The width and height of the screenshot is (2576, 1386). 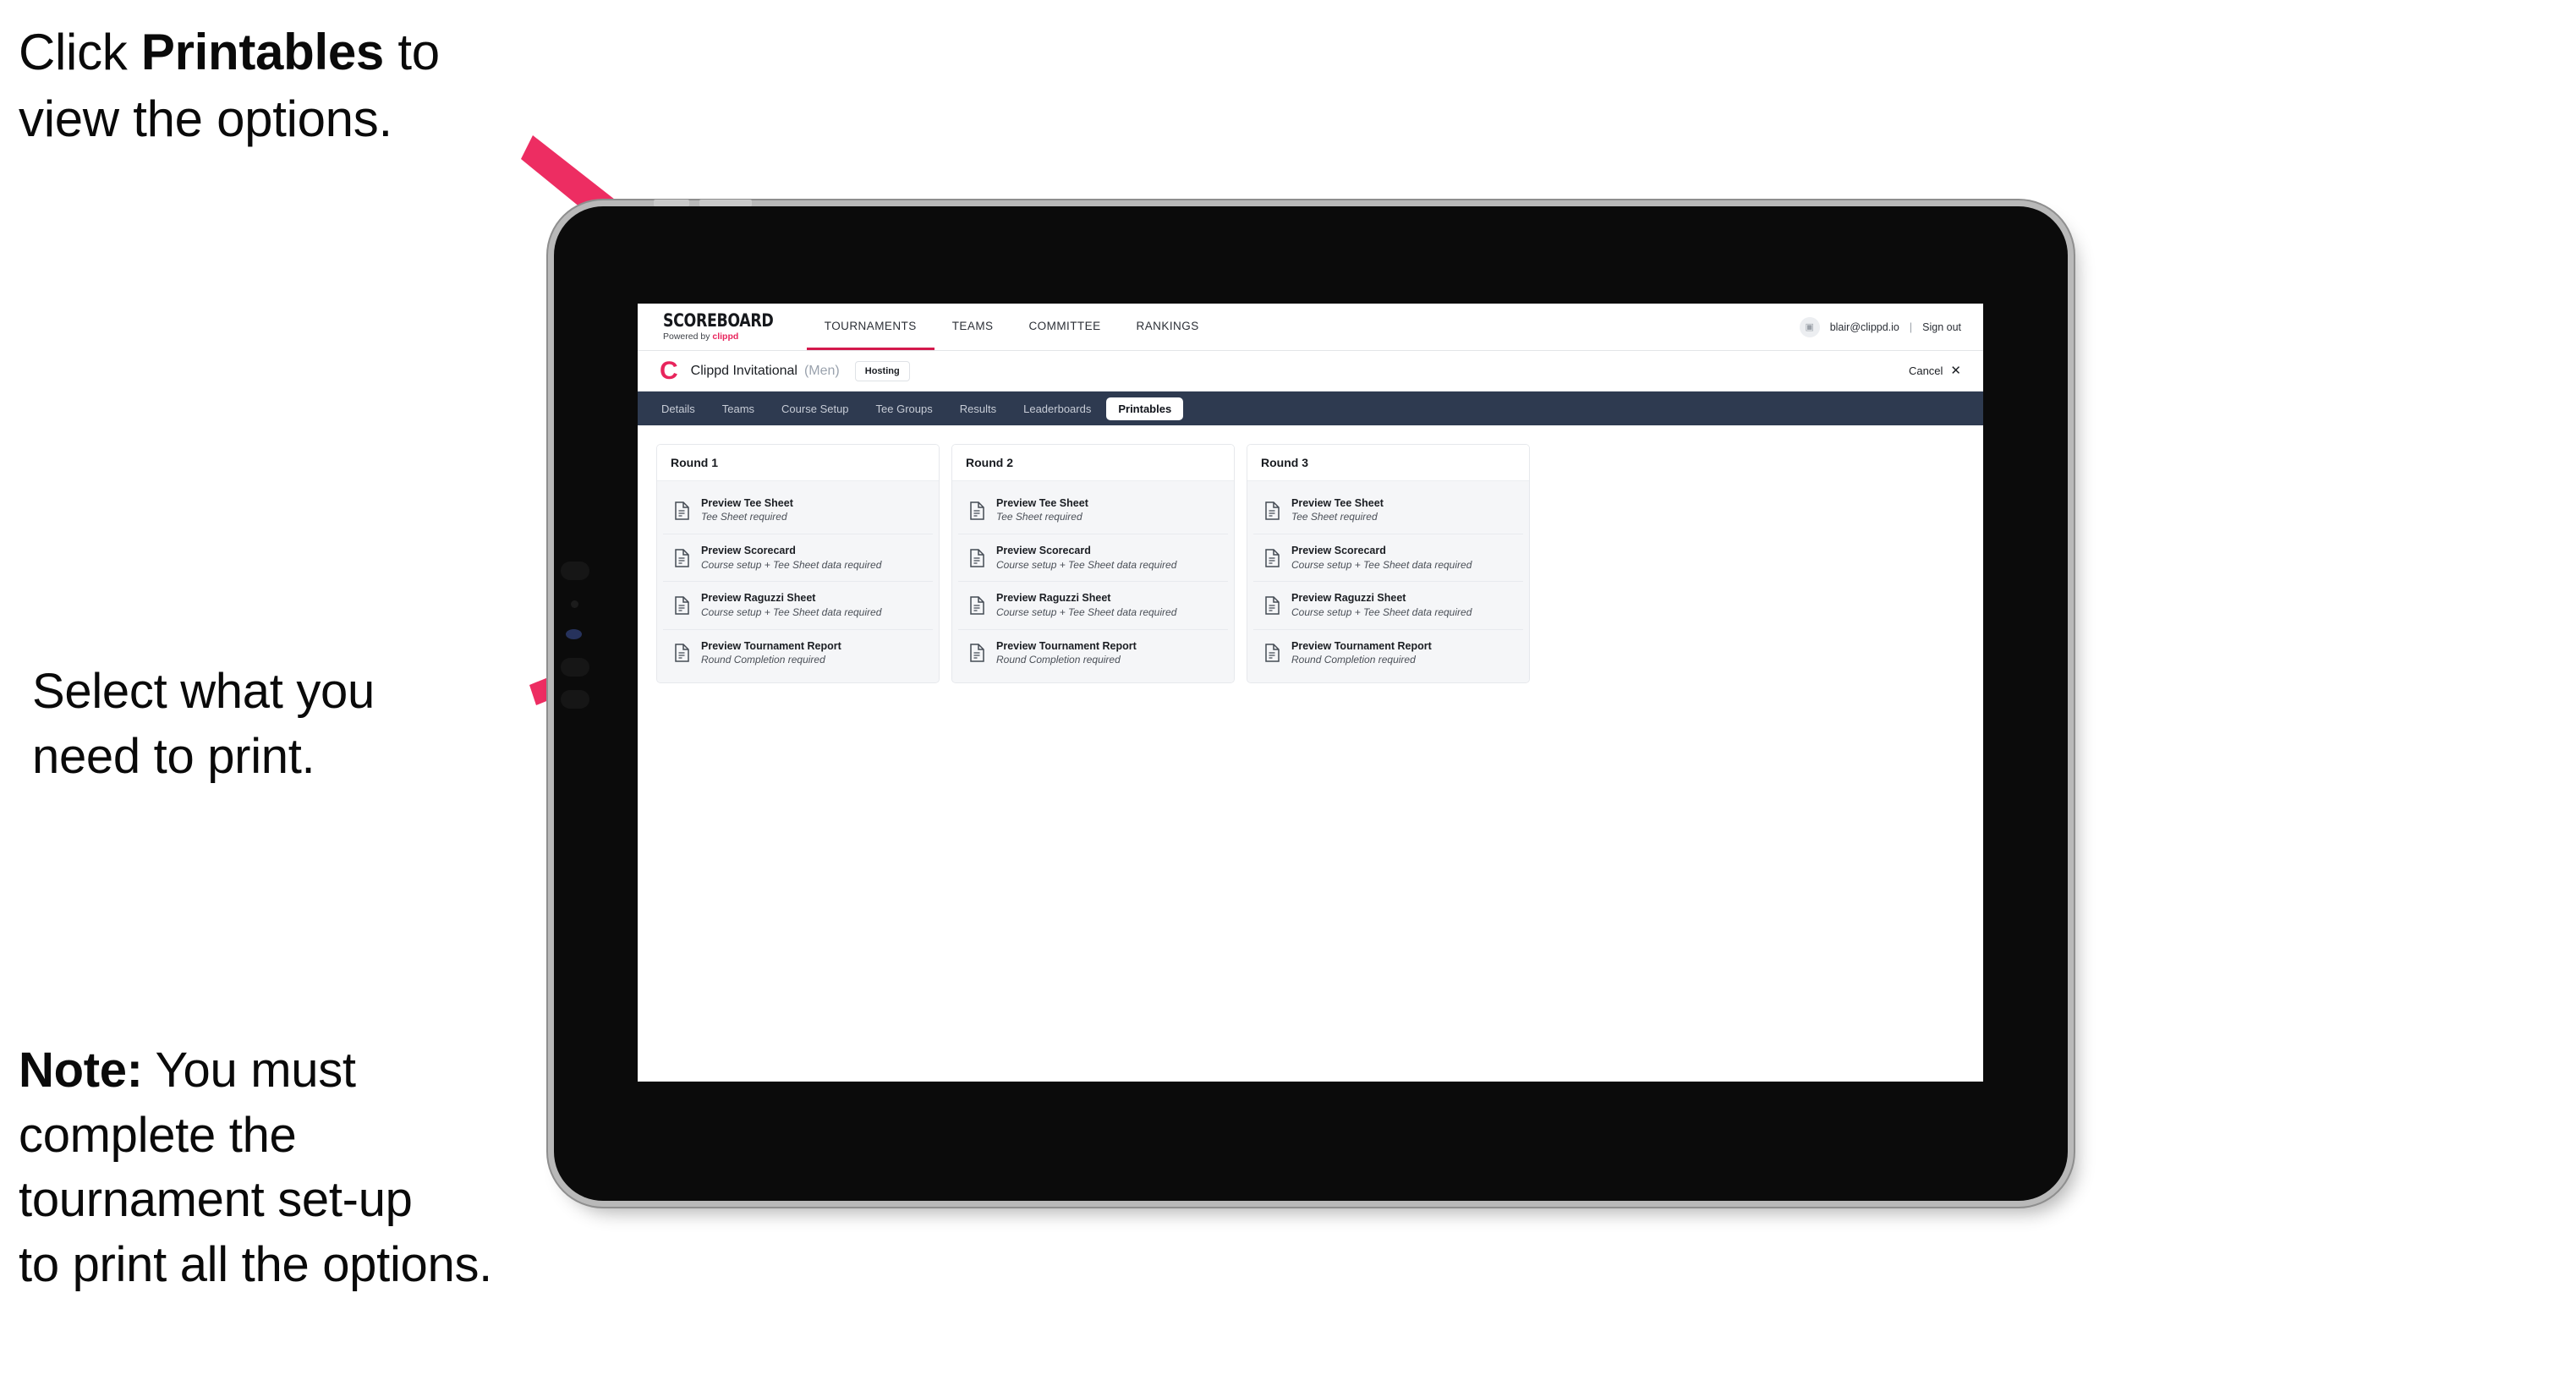 I want to click on device-top-button-a, so click(x=671, y=203).